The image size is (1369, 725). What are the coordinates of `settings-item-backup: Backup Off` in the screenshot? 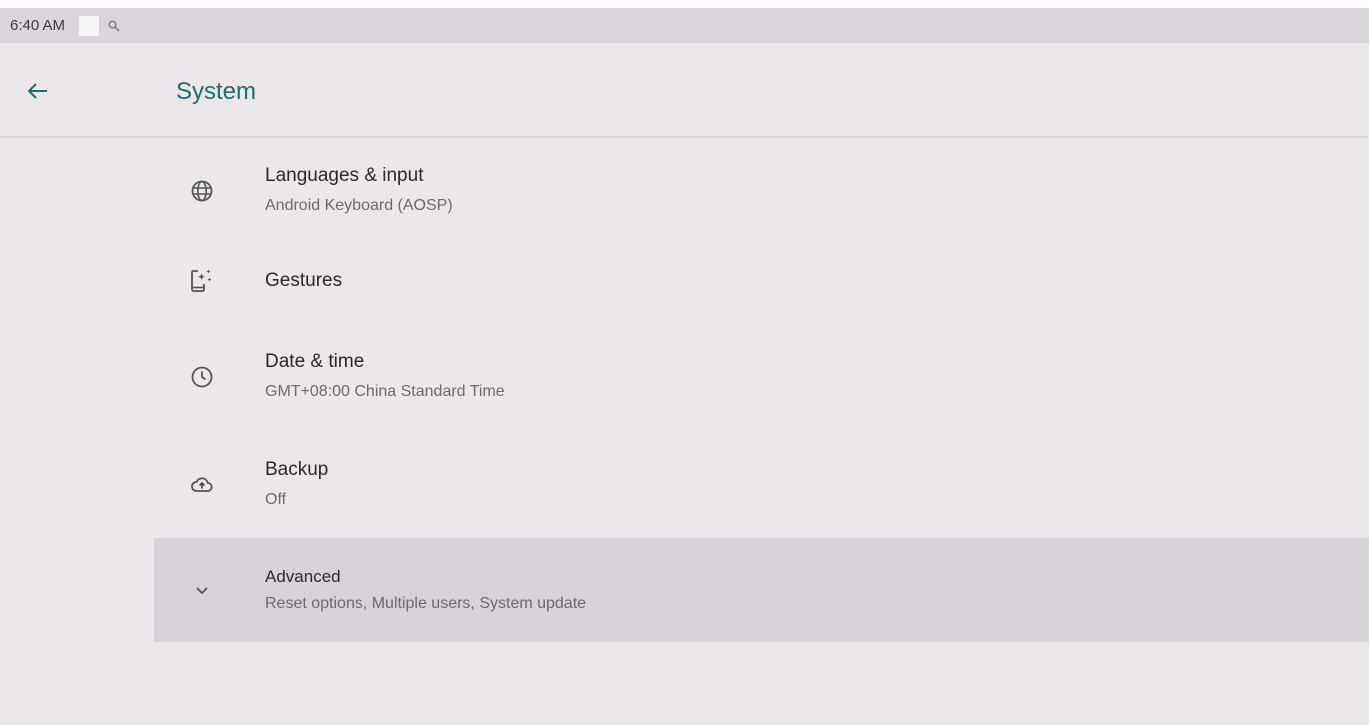 It's located at (761, 487).